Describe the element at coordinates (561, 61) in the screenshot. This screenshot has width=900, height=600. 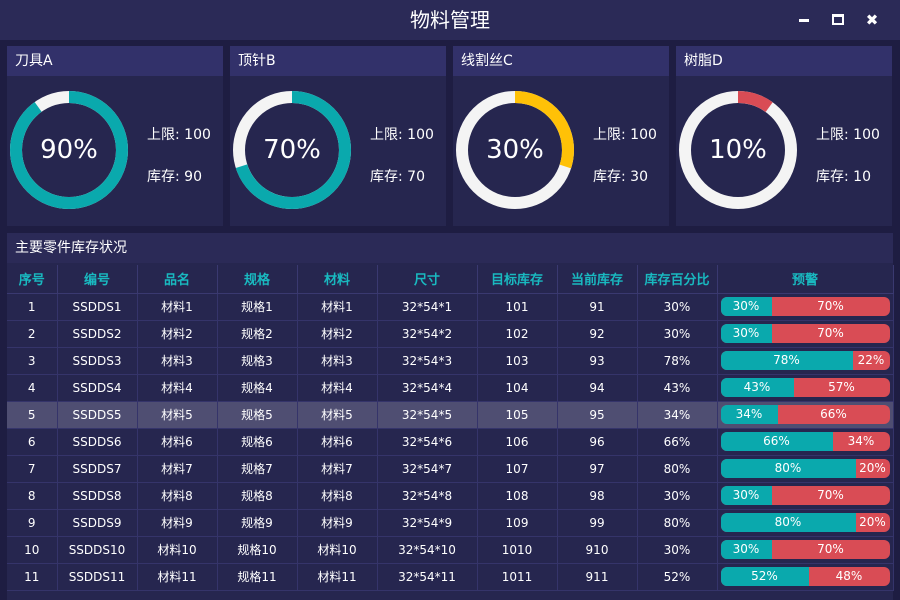
I see `card-title: 线割丝C` at that location.